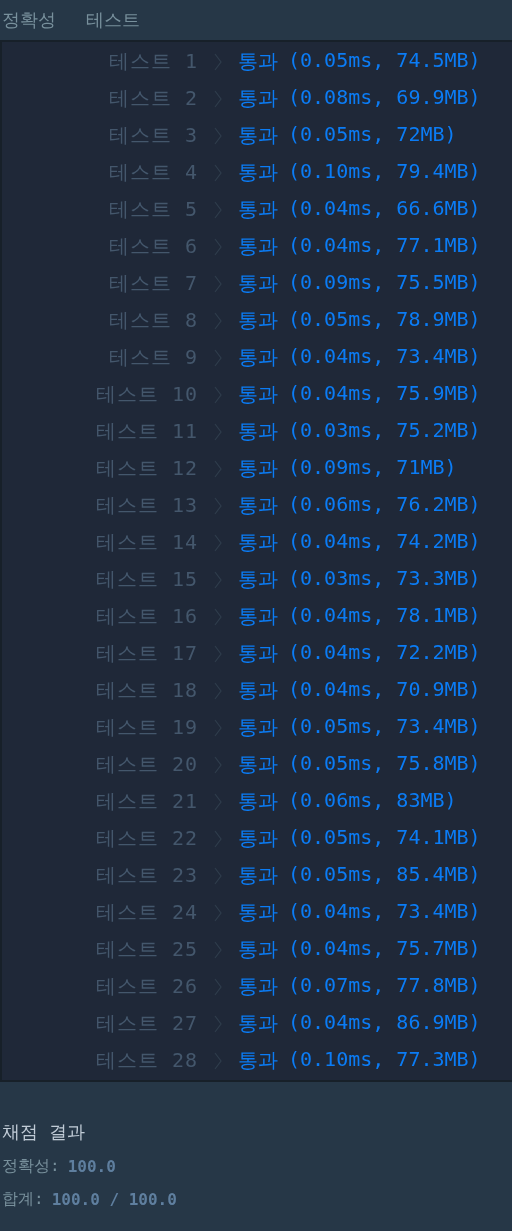 Image resolution: width=512 pixels, height=1231 pixels. Describe the element at coordinates (384, 986) in the screenshot. I see `test-result: (0.07ms, 77.8MB)` at that location.